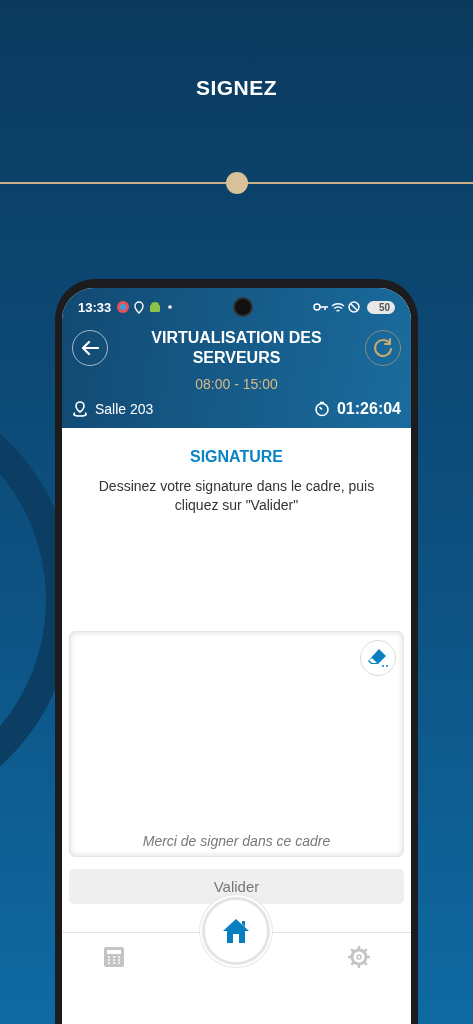  I want to click on eraser-icon, so click(378, 658).